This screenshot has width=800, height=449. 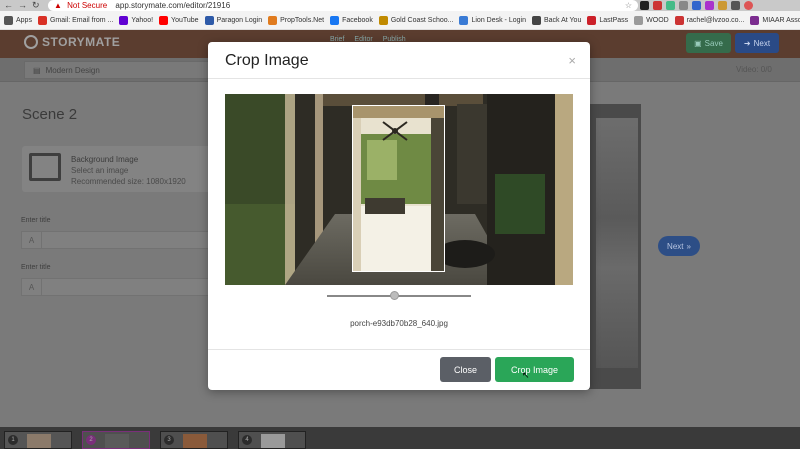 What do you see at coordinates (8, 5) in the screenshot?
I see `back-arrow-icon: ←` at bounding box center [8, 5].